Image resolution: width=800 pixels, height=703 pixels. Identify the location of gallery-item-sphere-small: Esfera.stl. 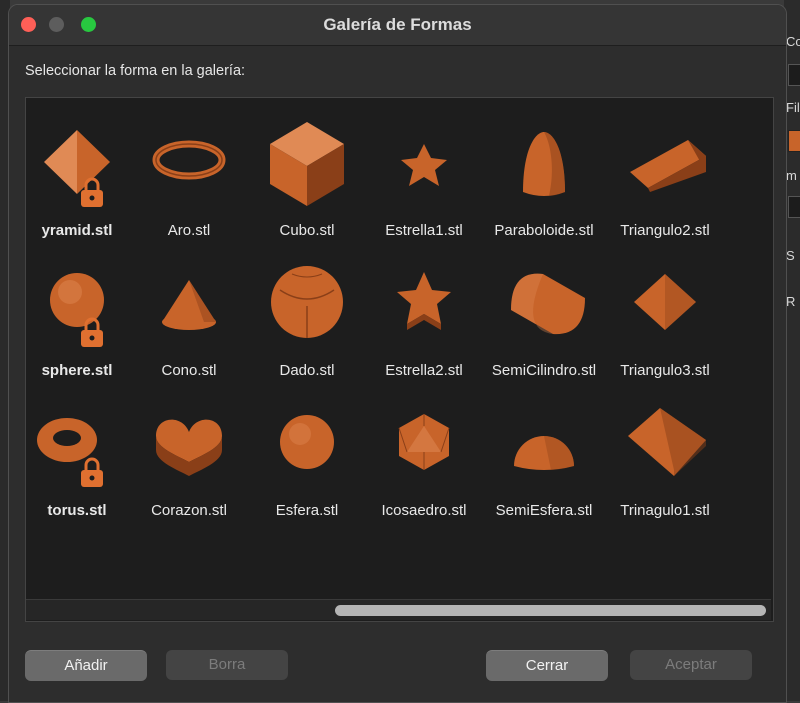
(307, 454).